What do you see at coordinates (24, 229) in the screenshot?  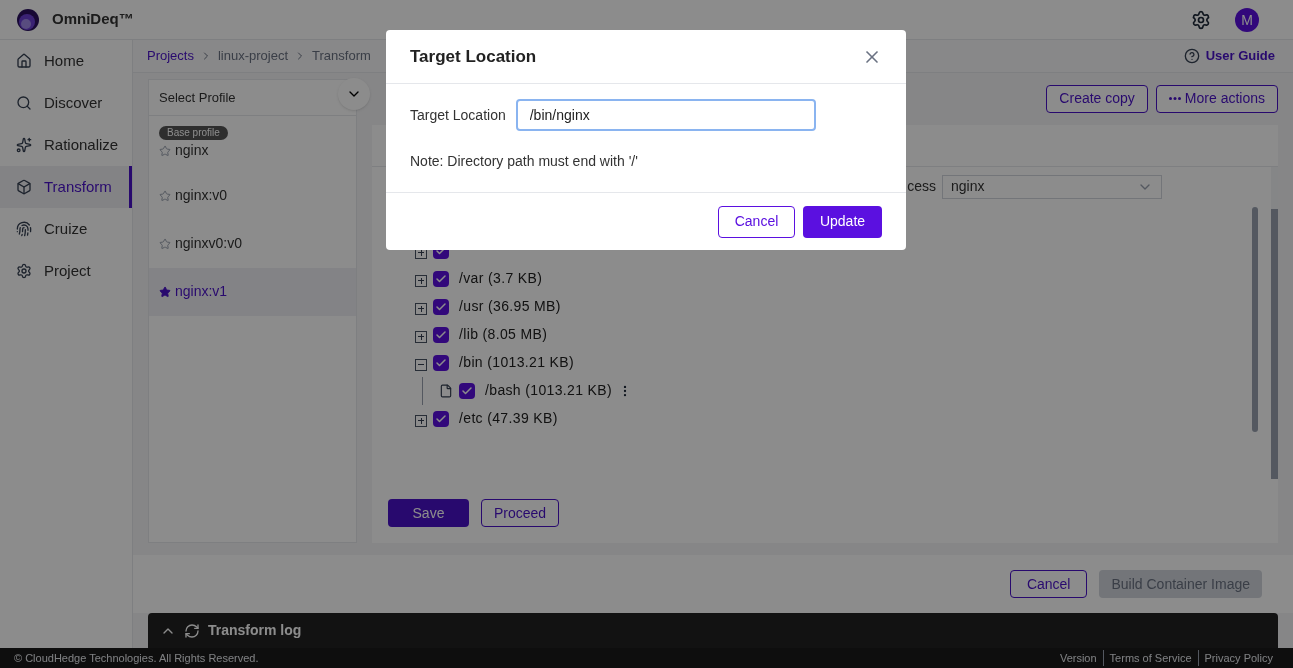 I see `fingerprint-icon` at bounding box center [24, 229].